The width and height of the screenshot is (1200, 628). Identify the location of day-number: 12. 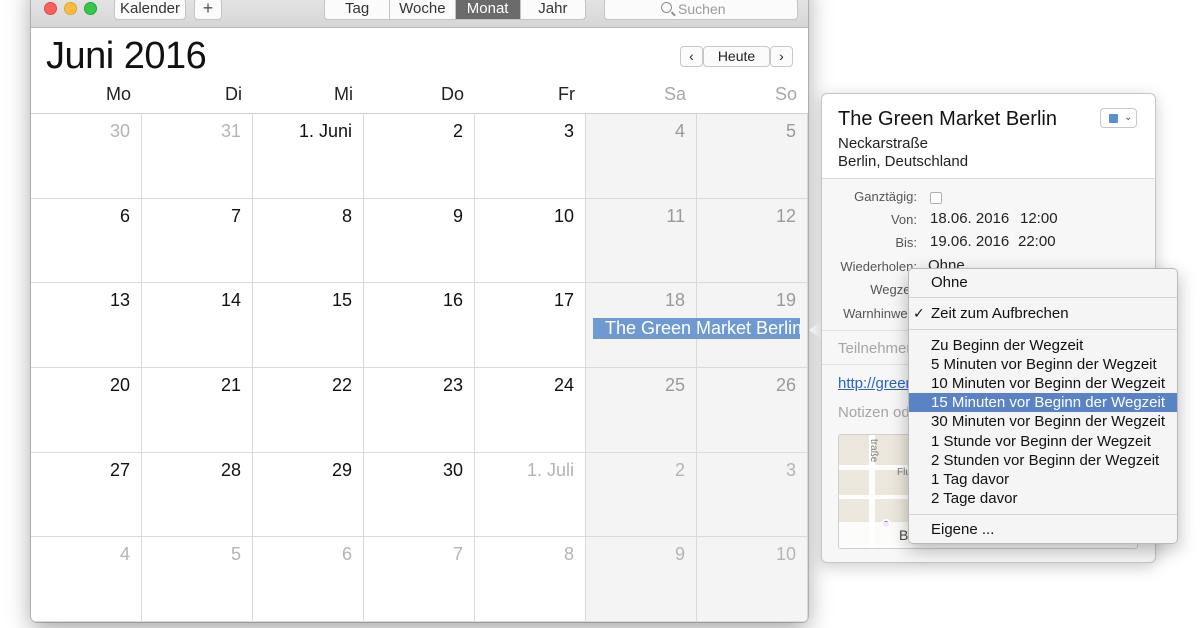
(785, 215).